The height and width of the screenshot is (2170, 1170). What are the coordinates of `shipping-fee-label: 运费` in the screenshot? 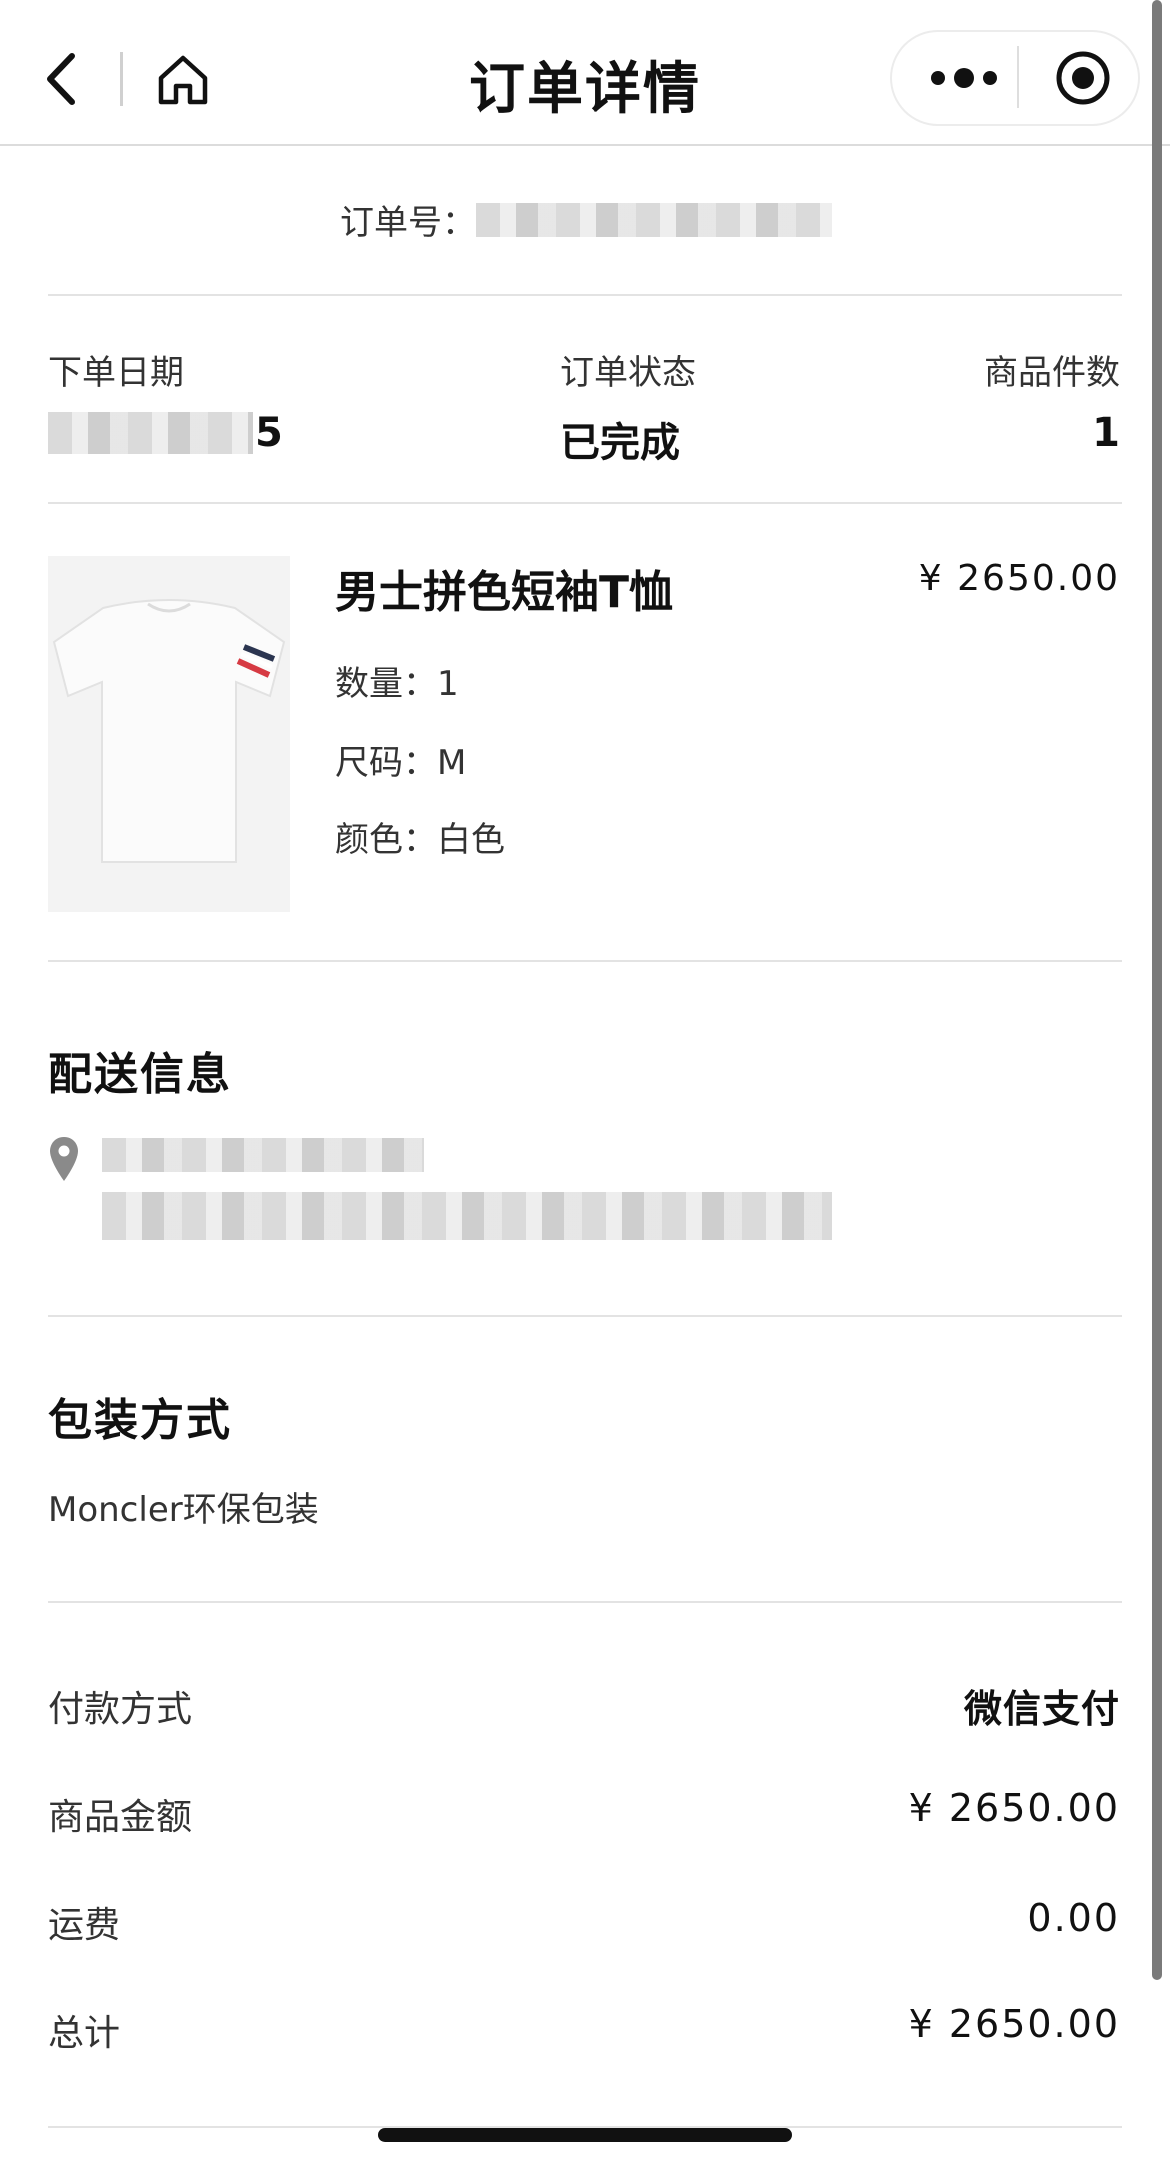 It's located at (84, 1925).